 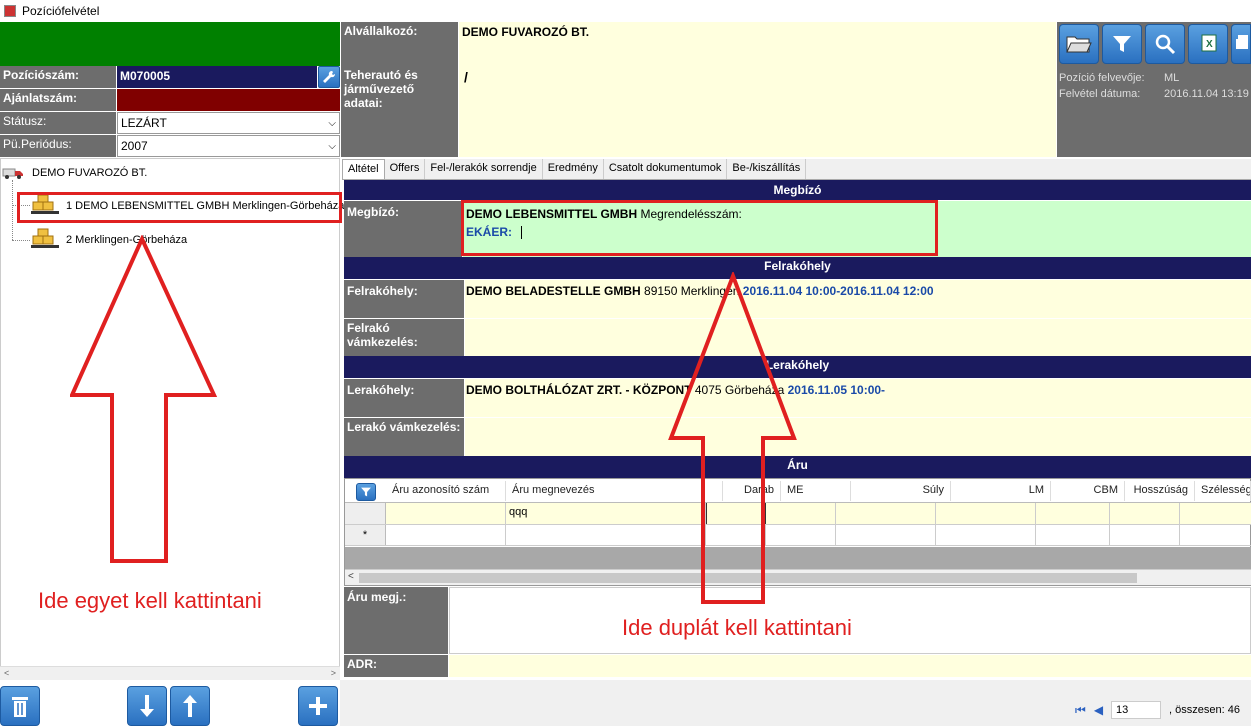 What do you see at coordinates (45, 238) in the screenshot?
I see `pallet-boxes-icon` at bounding box center [45, 238].